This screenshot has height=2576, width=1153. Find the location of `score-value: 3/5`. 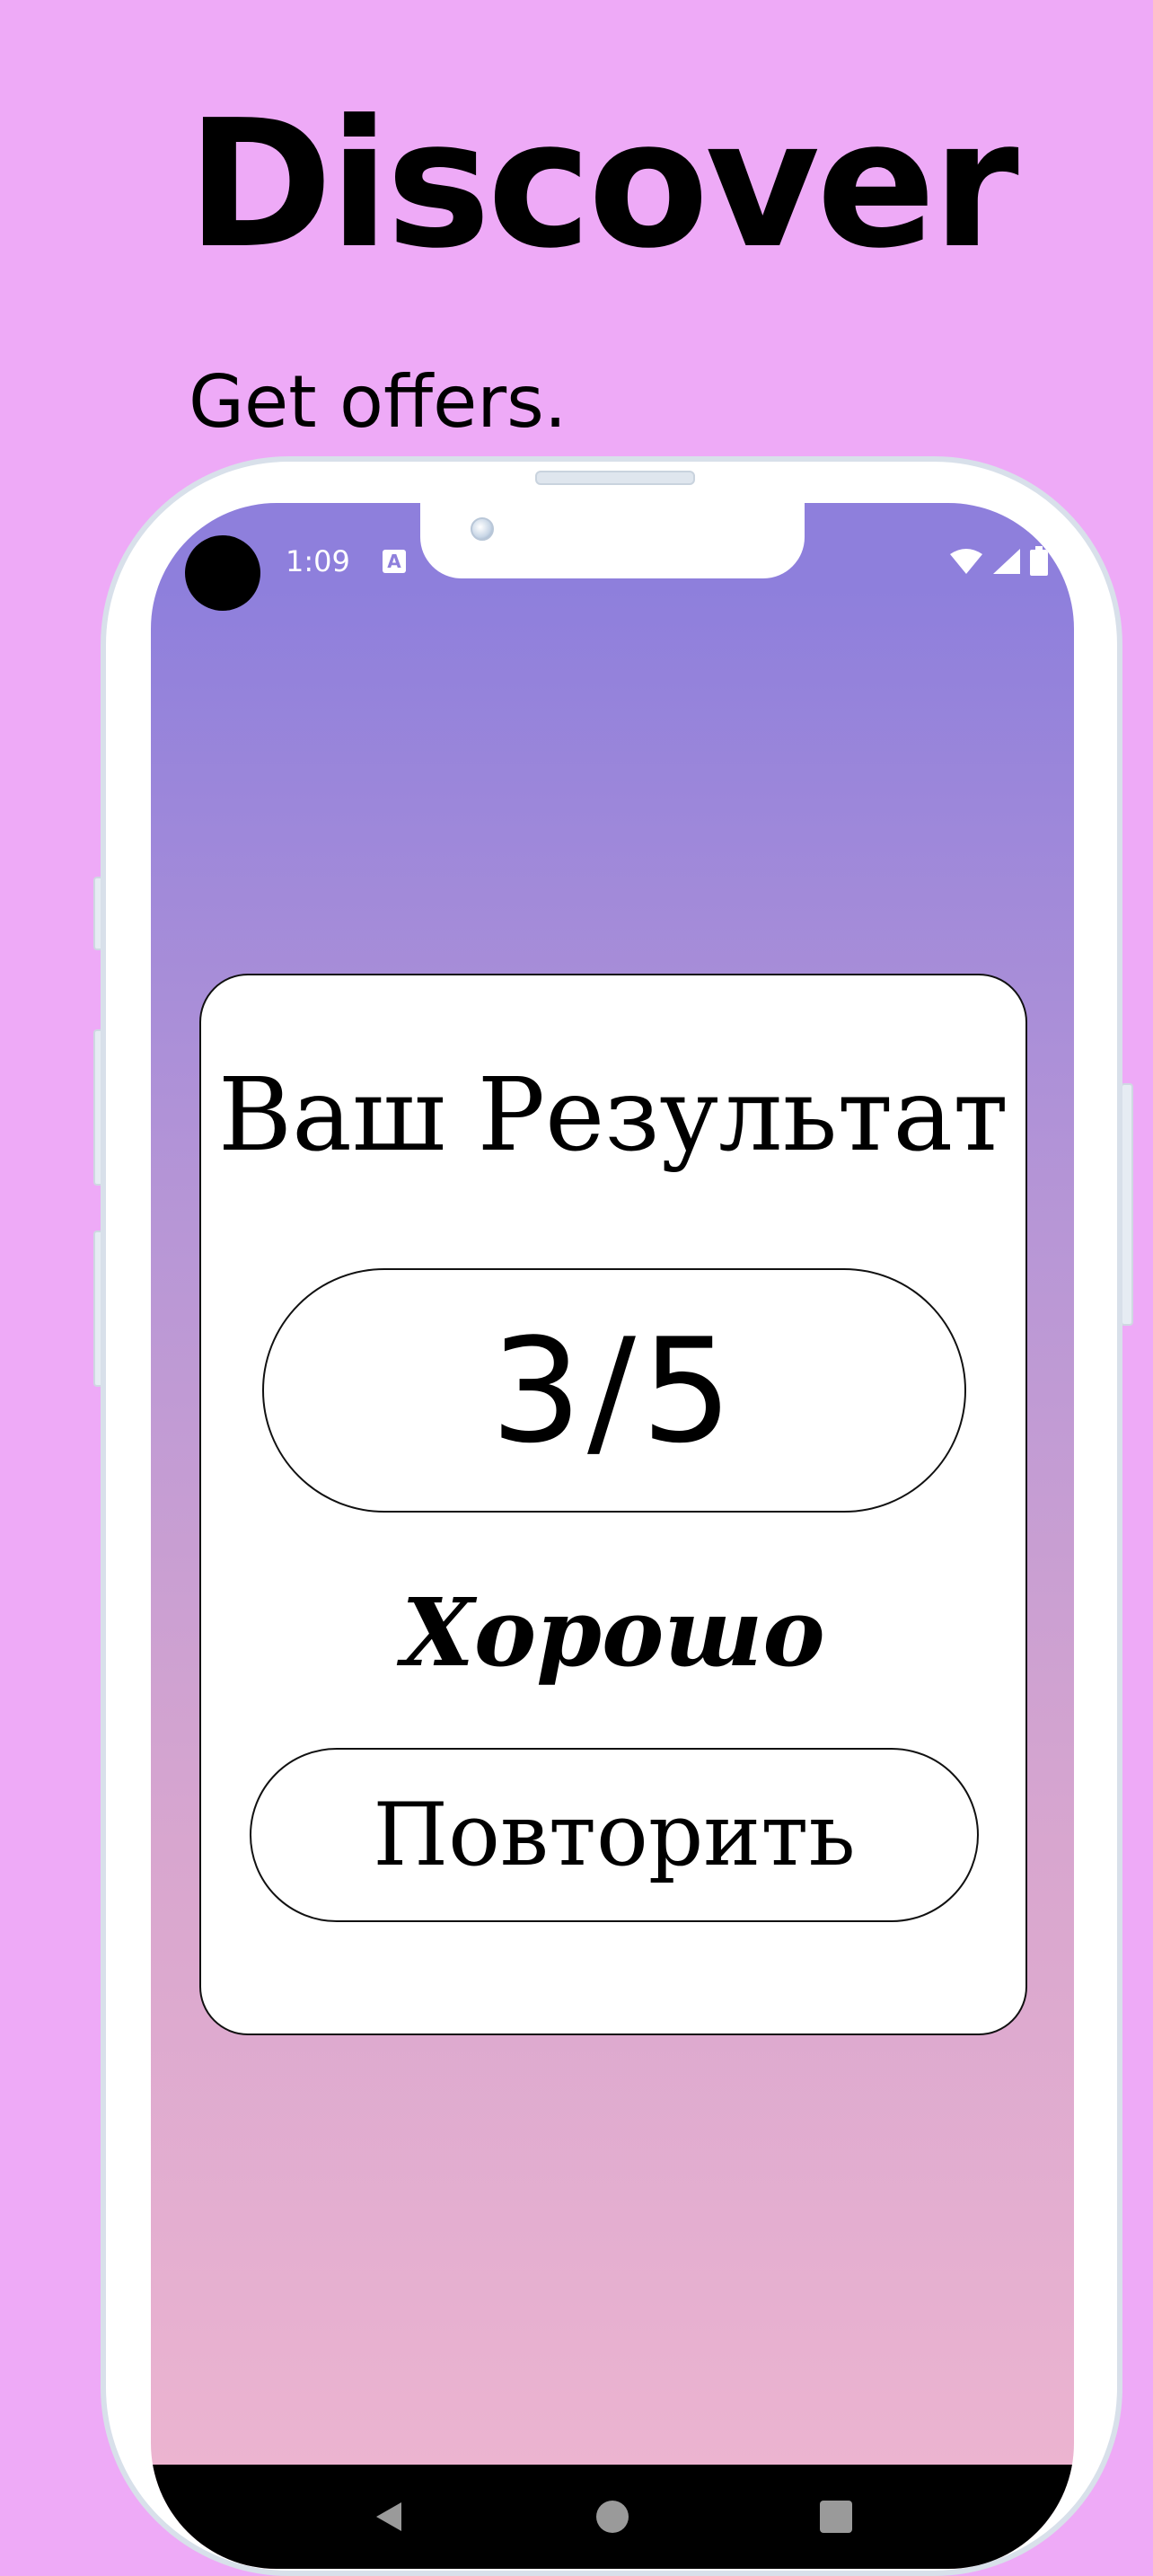

score-value: 3/5 is located at coordinates (614, 1390).